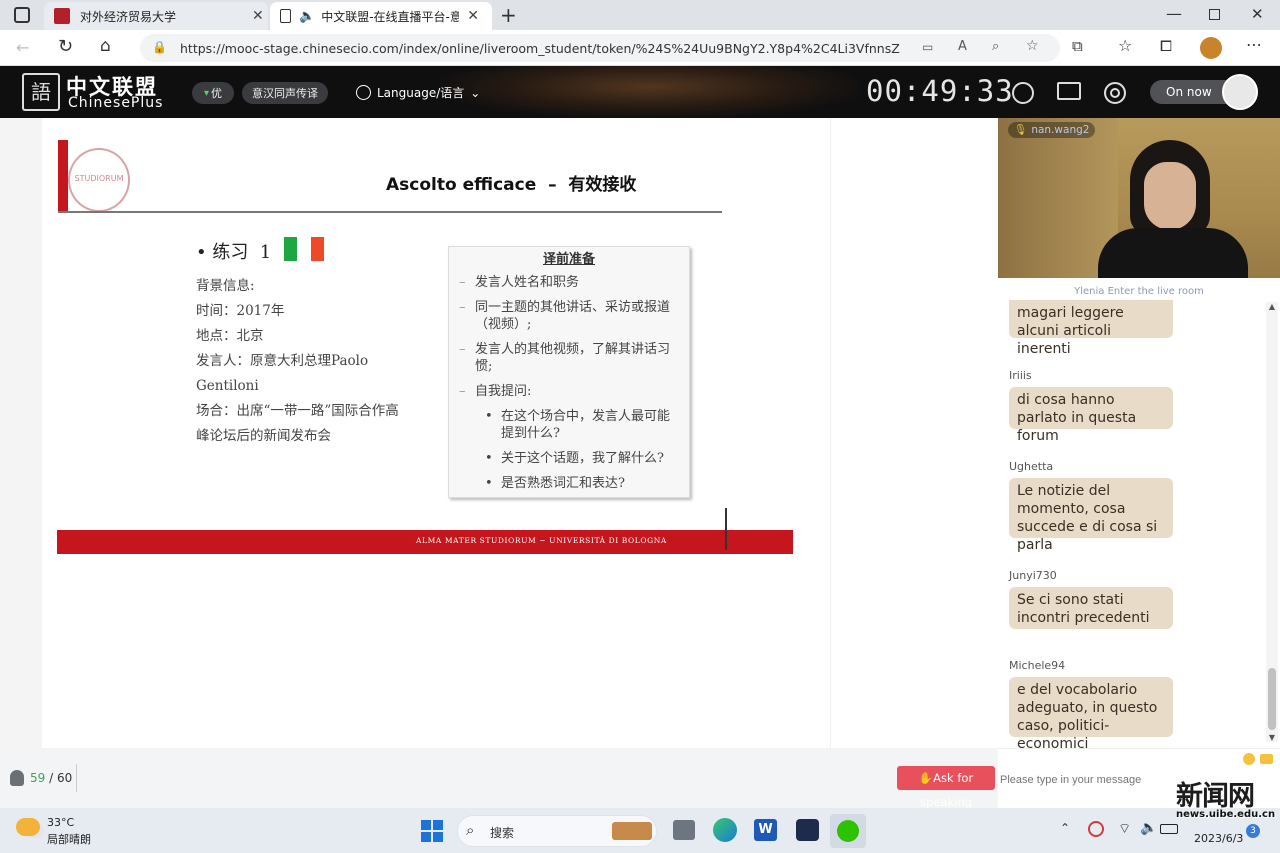 The height and width of the screenshot is (853, 1280). I want to click on scroll-up-icon: ▲, so click(1272, 306).